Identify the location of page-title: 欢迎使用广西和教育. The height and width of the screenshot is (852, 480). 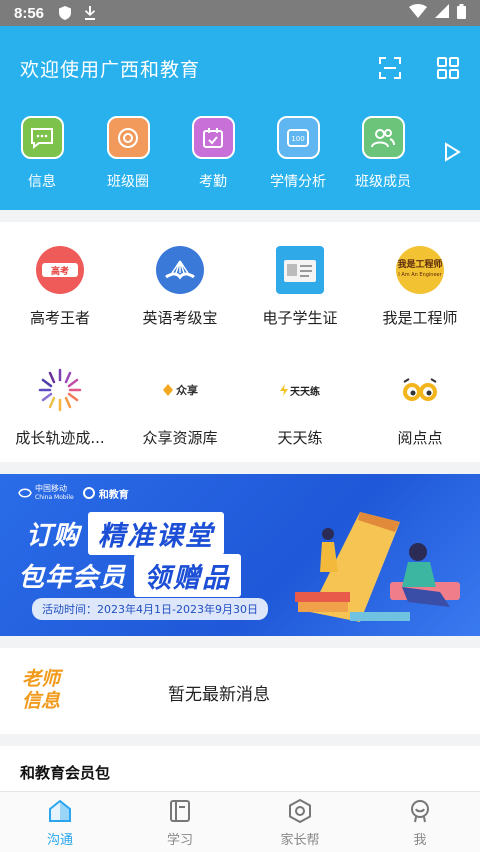
(110, 70).